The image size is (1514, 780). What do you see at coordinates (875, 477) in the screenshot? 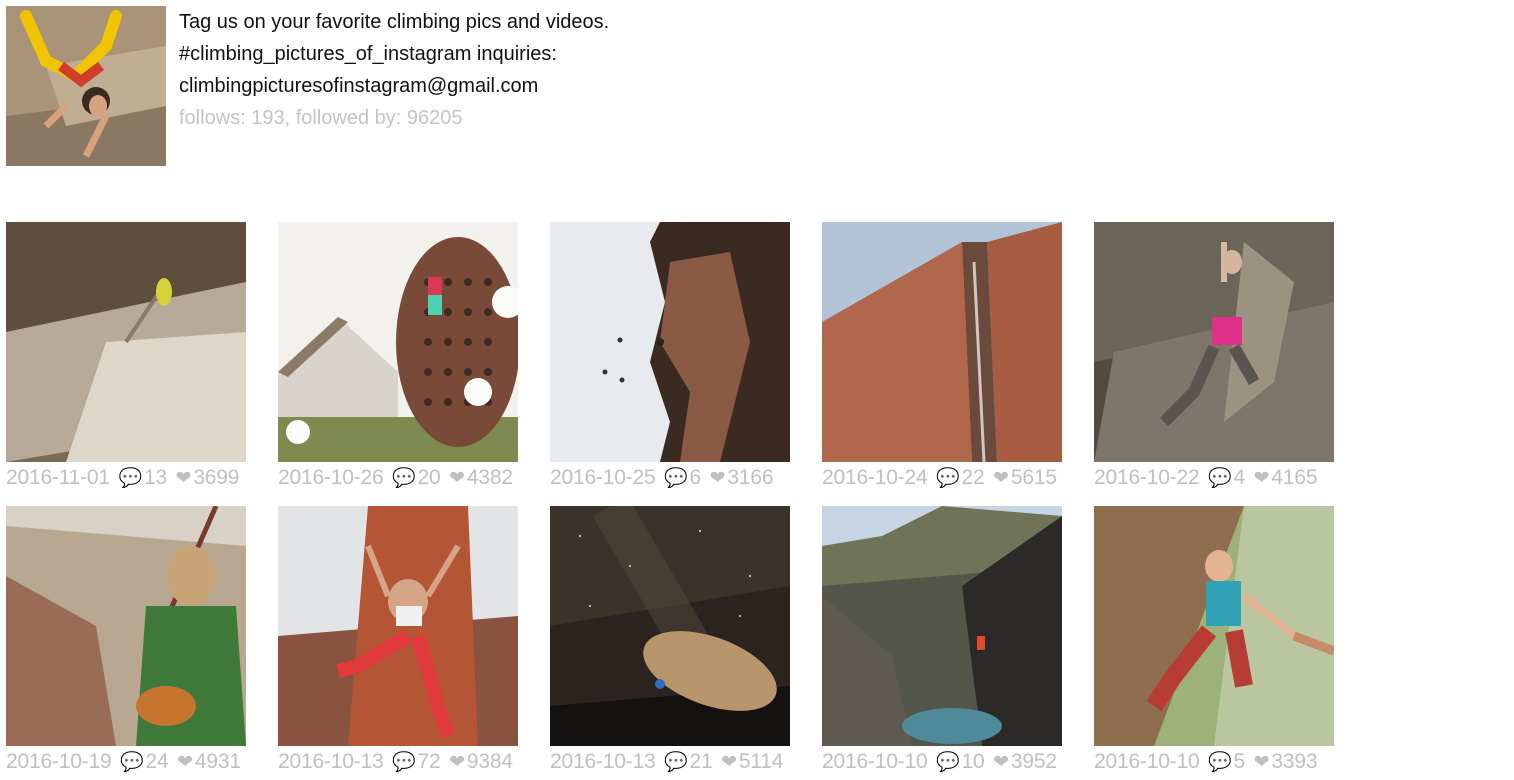
I see `post-date: 2016-10-24` at bounding box center [875, 477].